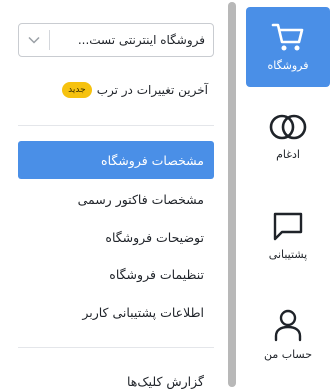 The image size is (334, 389). I want to click on rail-item-store: فروشگاه, so click(288, 47).